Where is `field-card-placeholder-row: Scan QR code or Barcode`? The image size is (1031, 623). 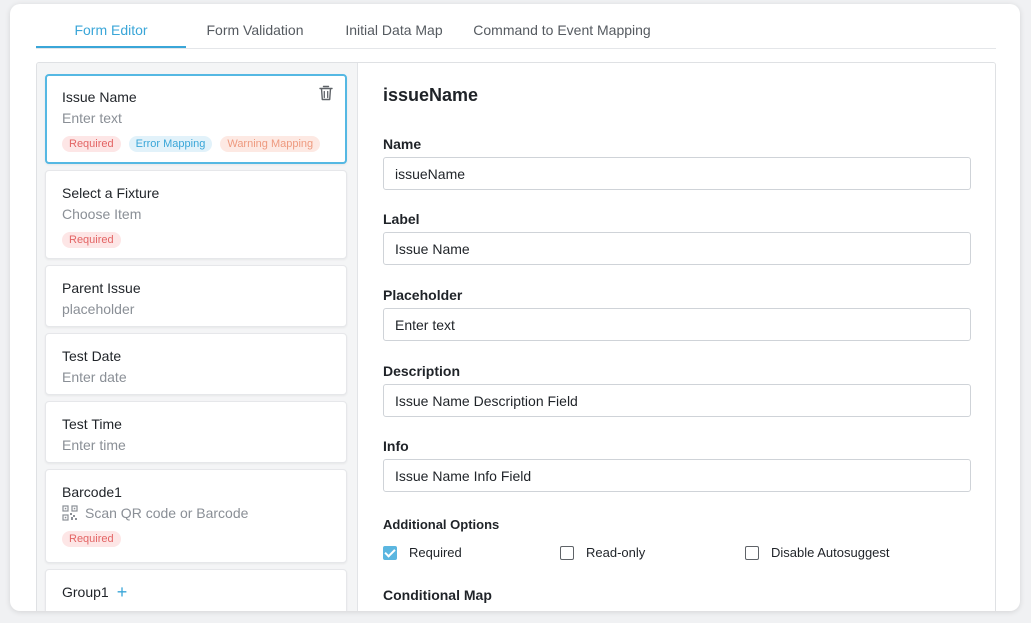 field-card-placeholder-row: Scan QR code or Barcode is located at coordinates (196, 513).